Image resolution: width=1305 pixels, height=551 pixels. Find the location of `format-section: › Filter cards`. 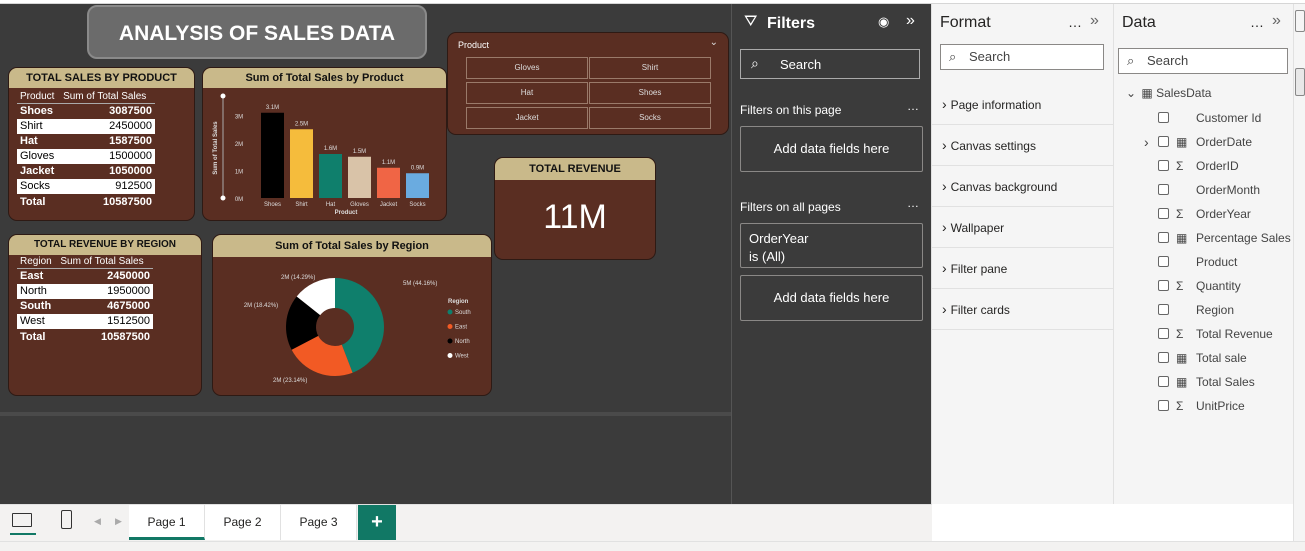

format-section: › Filter cards is located at coordinates (976, 309).